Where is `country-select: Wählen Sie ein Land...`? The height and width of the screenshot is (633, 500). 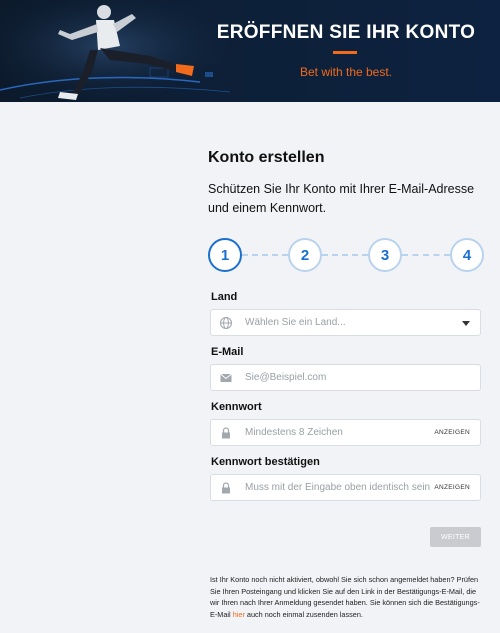 country-select: Wählen Sie ein Land... is located at coordinates (345, 322).